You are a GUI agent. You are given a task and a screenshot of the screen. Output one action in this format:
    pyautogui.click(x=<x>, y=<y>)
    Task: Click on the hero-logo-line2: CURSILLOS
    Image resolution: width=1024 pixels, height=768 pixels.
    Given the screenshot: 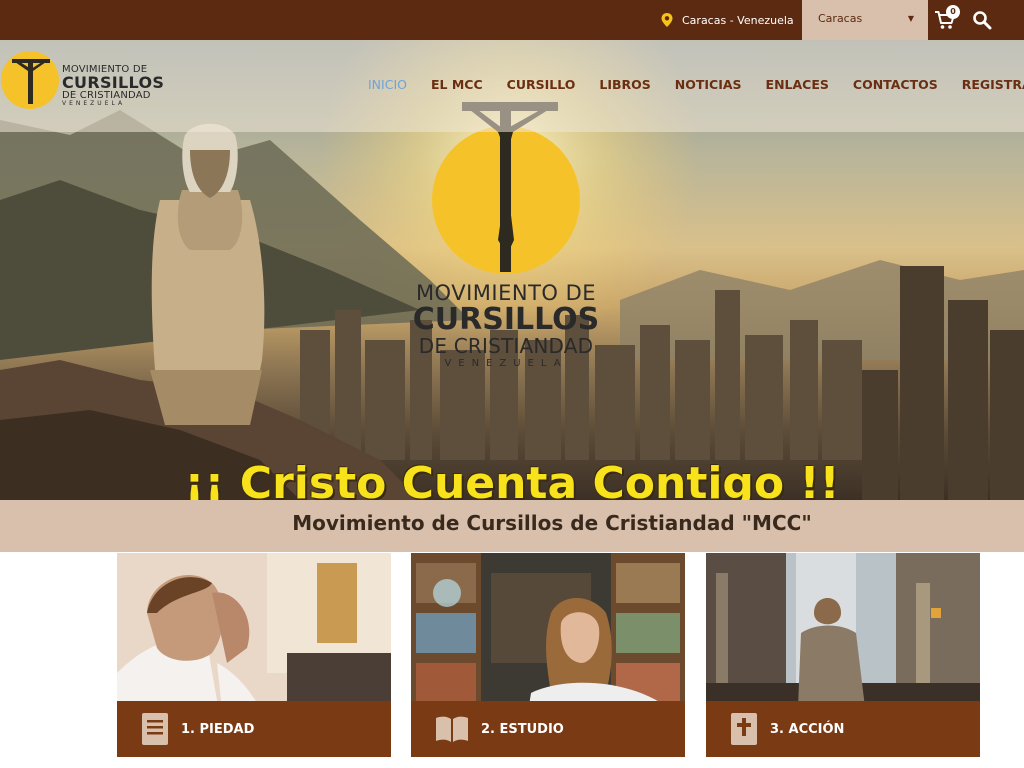 What is the action you would take?
    pyautogui.click(x=506, y=320)
    